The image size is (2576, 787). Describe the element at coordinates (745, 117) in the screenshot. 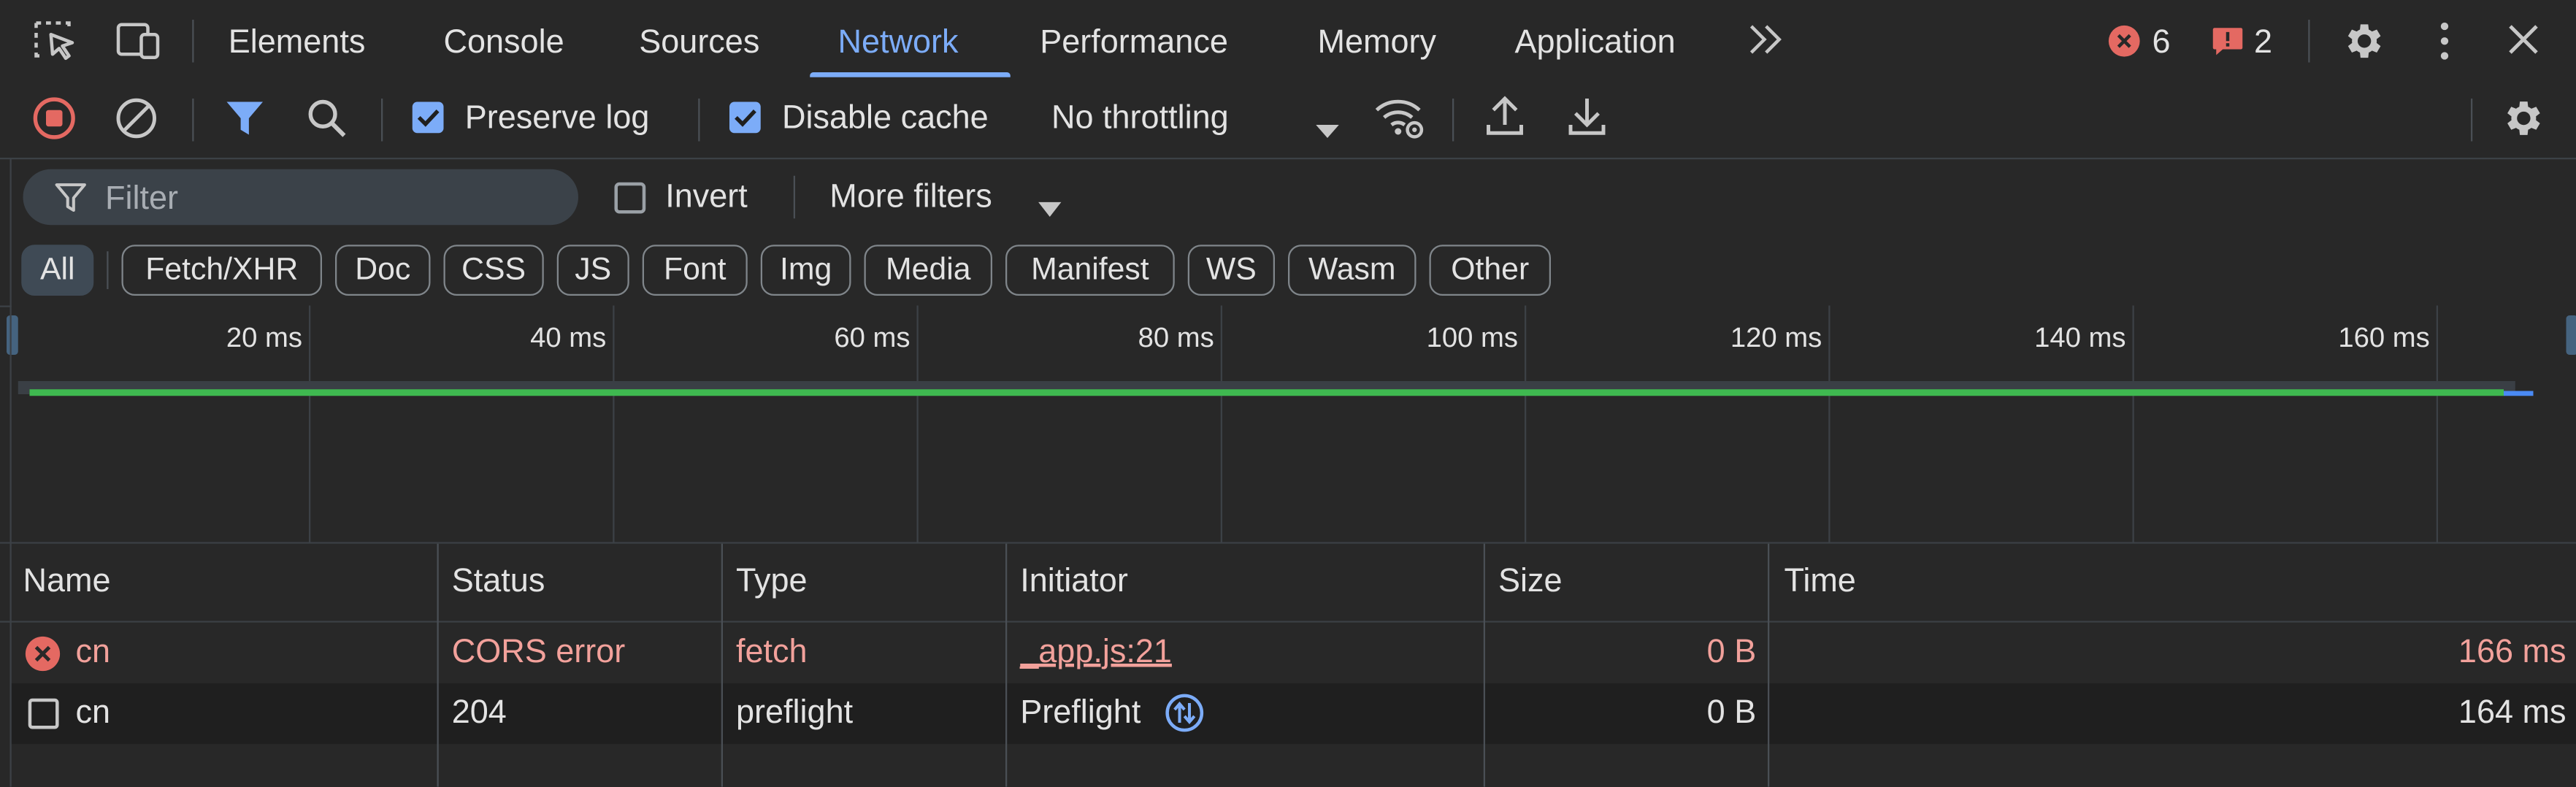

I see `disable-cache-checkbox` at that location.